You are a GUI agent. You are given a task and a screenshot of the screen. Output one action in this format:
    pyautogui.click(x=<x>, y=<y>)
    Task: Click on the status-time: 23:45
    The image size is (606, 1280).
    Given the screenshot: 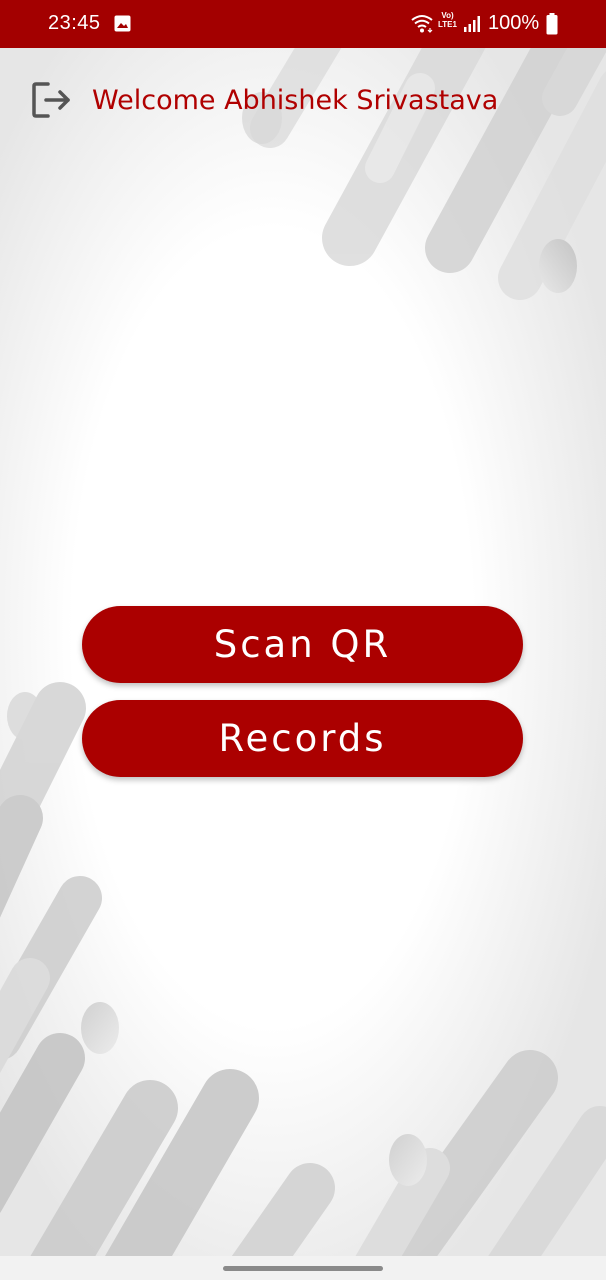 What is the action you would take?
    pyautogui.click(x=74, y=23)
    